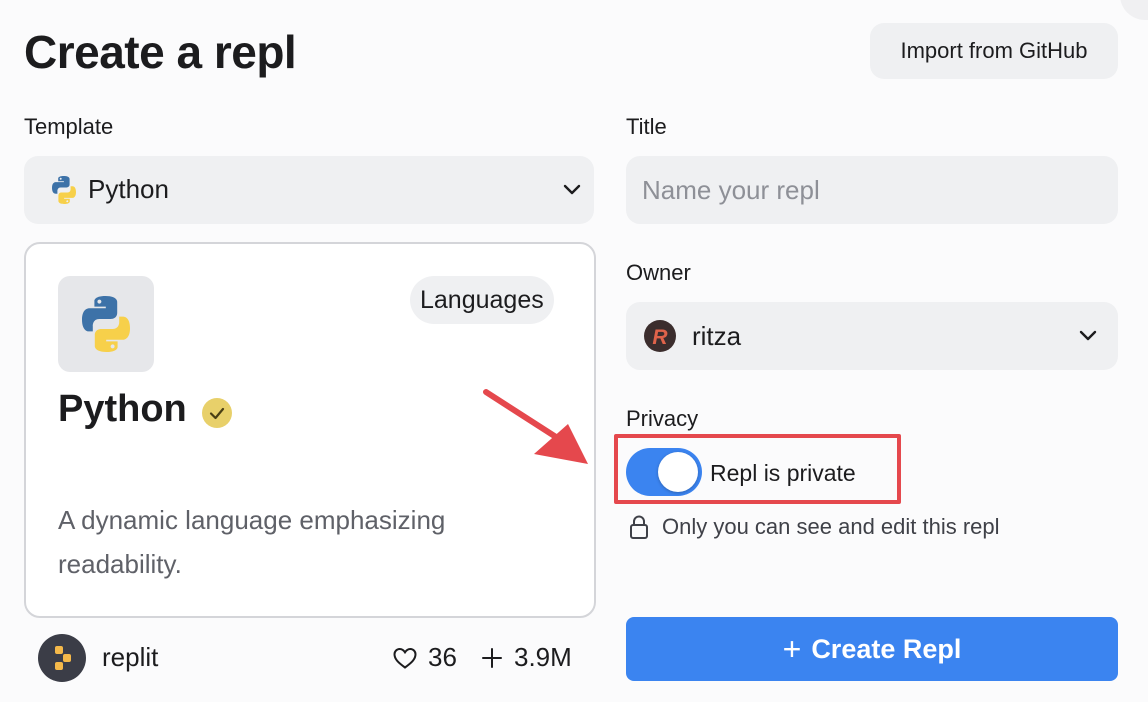 Image resolution: width=1148 pixels, height=702 pixels. Describe the element at coordinates (309, 658) in the screenshot. I see `template-meta-row: replit 36 3.9M` at that location.